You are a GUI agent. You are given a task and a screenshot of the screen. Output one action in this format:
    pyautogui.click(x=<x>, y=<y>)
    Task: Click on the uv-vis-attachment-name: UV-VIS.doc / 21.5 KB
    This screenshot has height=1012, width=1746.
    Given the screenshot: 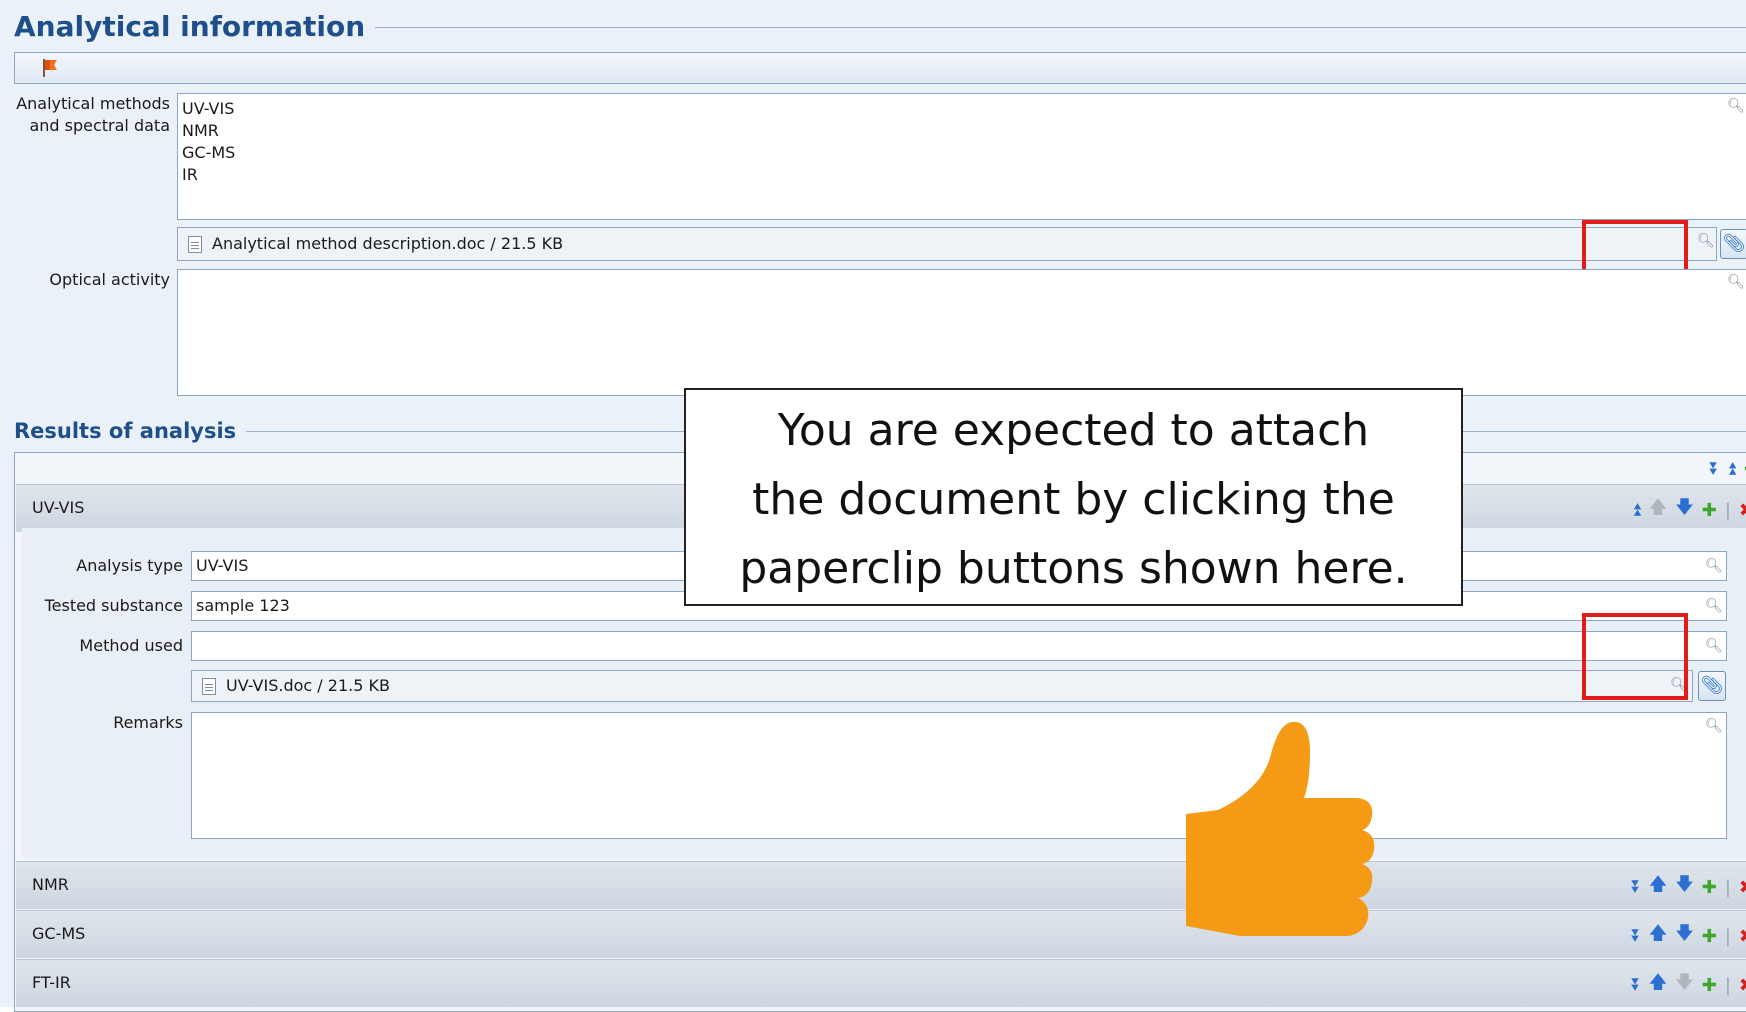 What is the action you would take?
    pyautogui.click(x=308, y=686)
    